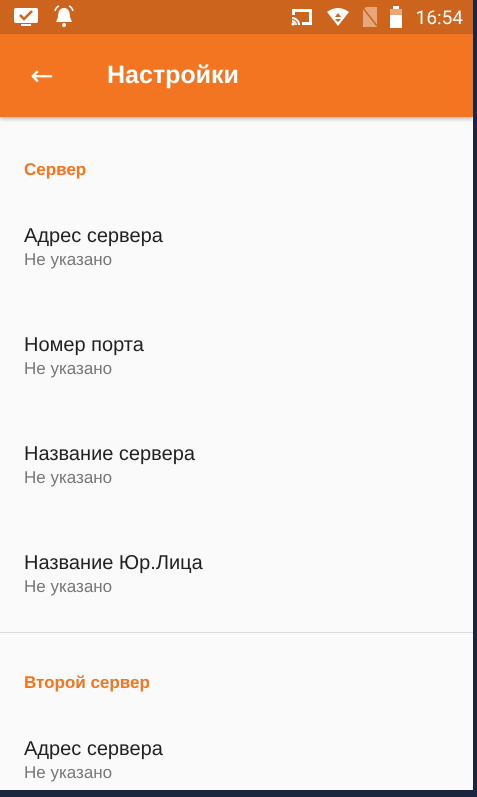 This screenshot has height=797, width=477. I want to click on preference-item: Номер порта Не указано, so click(236, 345).